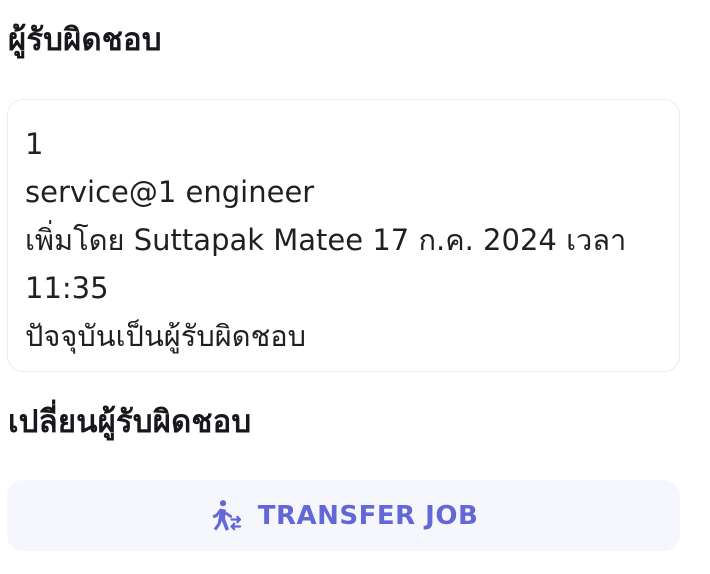 This screenshot has height=574, width=710. I want to click on responsible-section-title: ผู้รับผิดชอบ, so click(85, 40).